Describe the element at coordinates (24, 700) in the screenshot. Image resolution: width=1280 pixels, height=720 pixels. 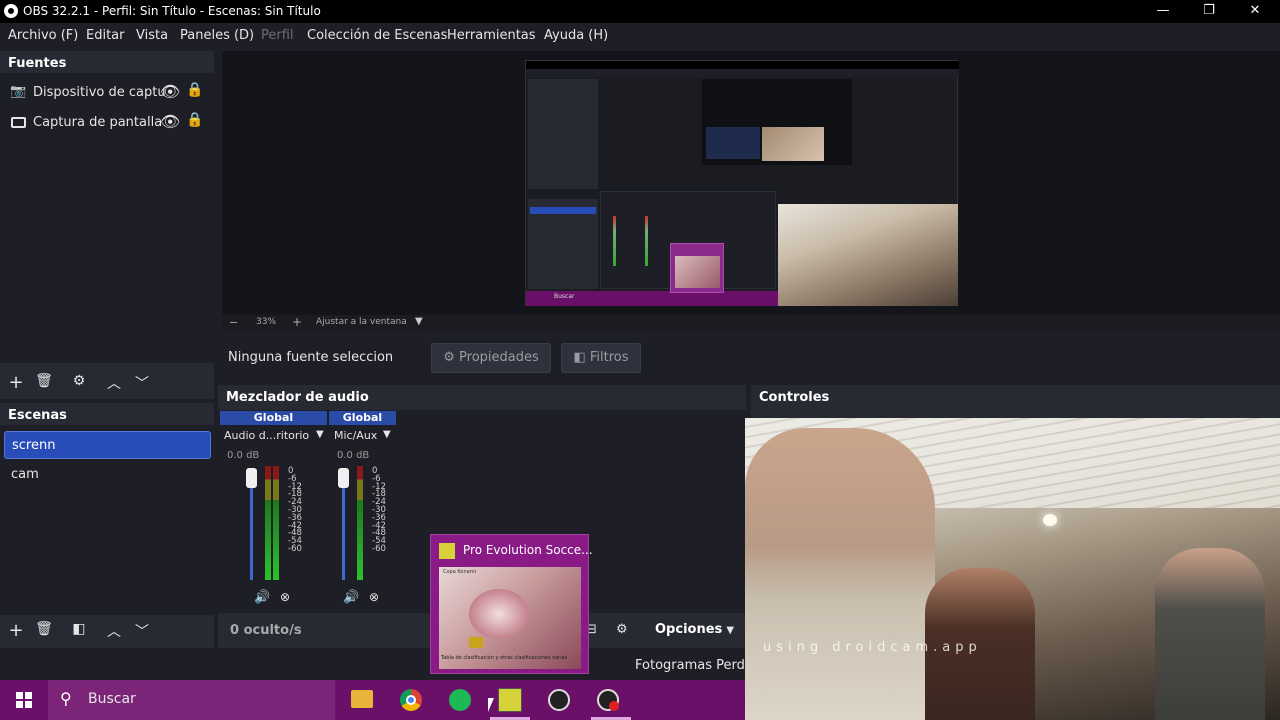
I see `windows-start-icon` at that location.